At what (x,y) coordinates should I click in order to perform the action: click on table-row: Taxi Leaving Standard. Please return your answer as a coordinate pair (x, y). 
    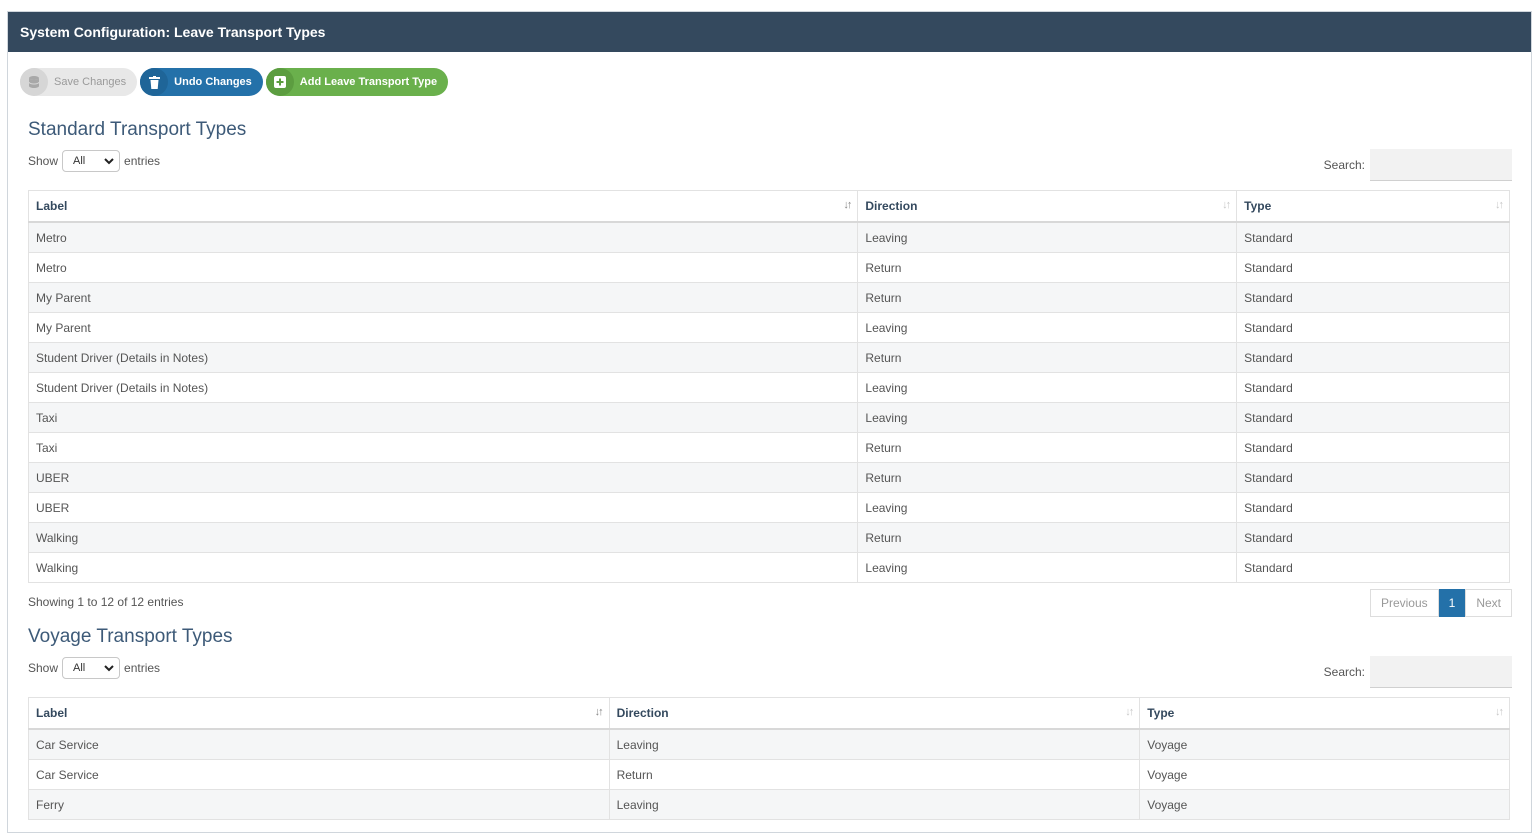
    Looking at the image, I should click on (768, 417).